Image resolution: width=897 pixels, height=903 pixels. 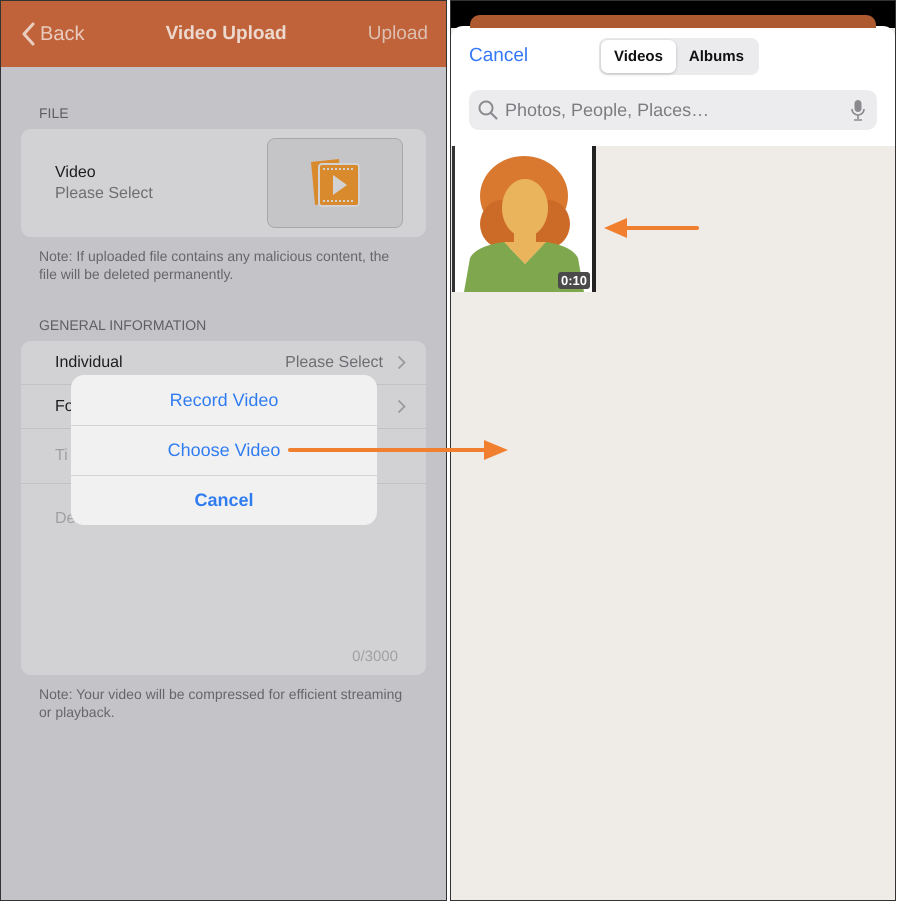 I want to click on field-label: Video, so click(x=76, y=173).